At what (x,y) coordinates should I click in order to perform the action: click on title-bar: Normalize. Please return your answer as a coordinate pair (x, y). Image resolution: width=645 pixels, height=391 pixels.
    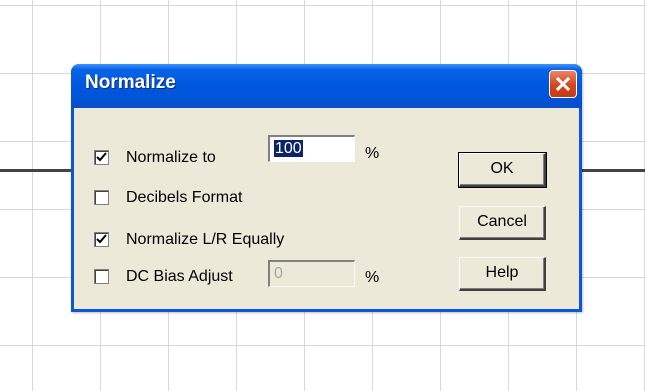
    Looking at the image, I should click on (326, 86).